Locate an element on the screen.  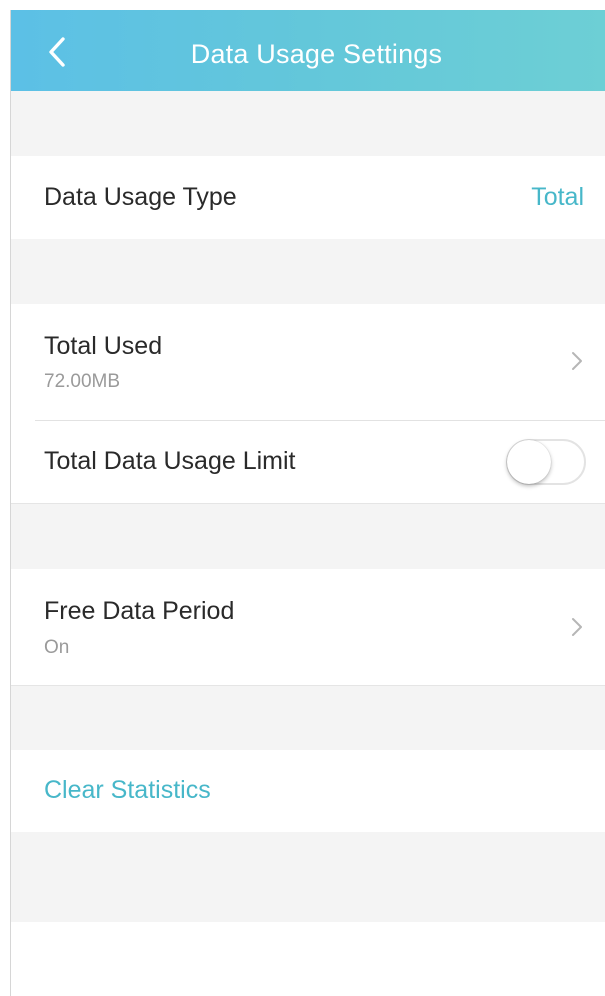
navigation-header: Data Usage Settings is located at coordinates (308, 50).